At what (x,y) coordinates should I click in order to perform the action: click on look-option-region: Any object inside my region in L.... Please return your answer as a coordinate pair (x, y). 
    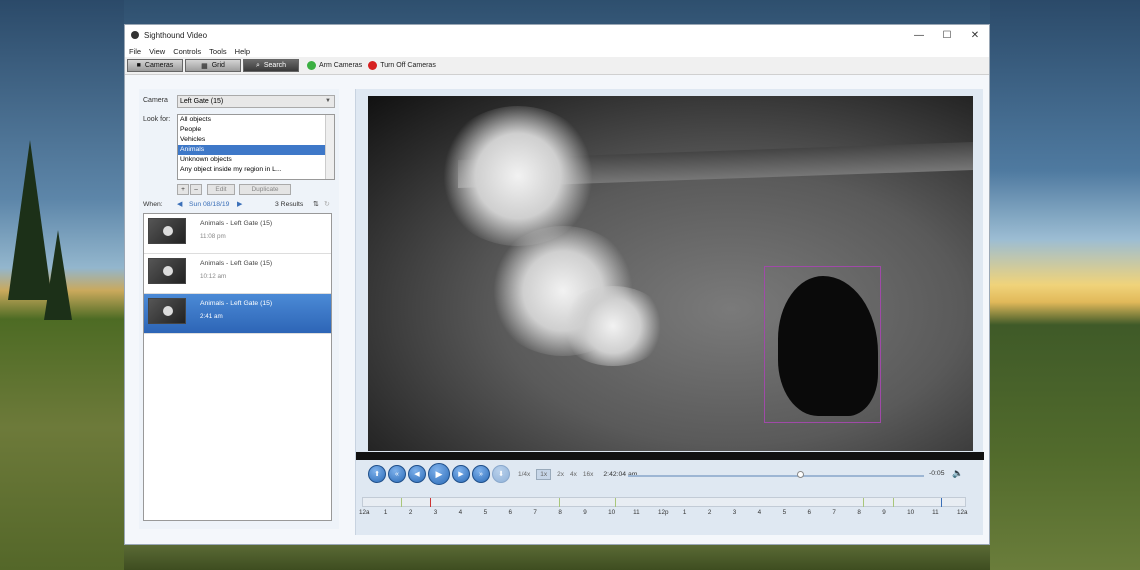
    Looking at the image, I should click on (256, 170).